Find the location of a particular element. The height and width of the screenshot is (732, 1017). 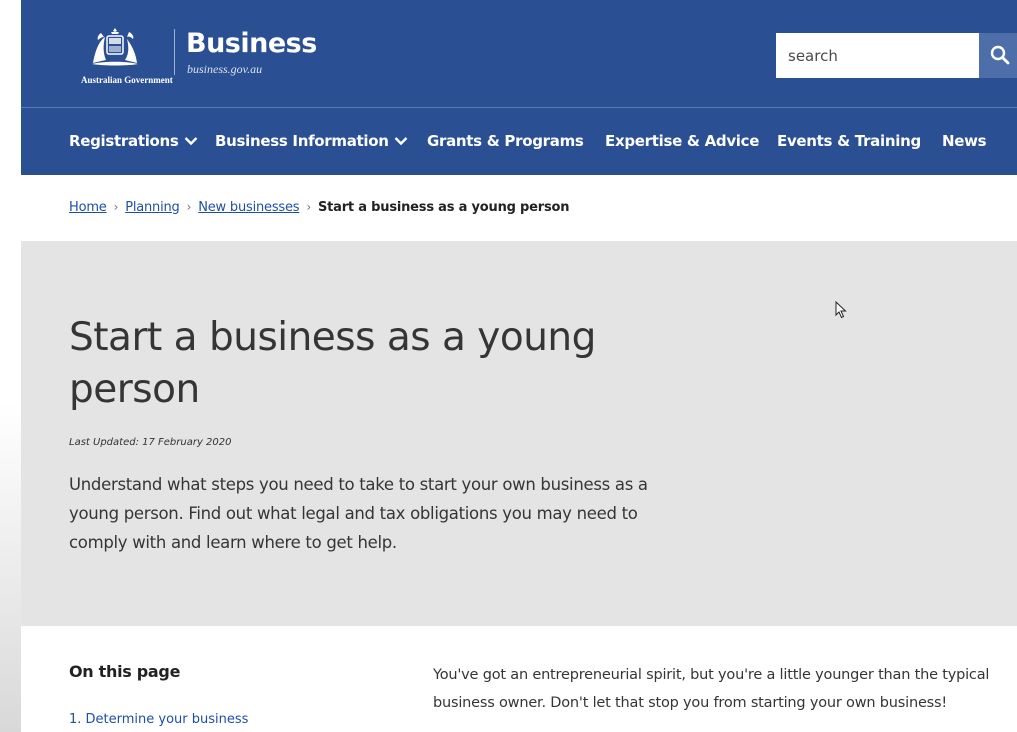

nav-label: Events & Training is located at coordinates (849, 141).